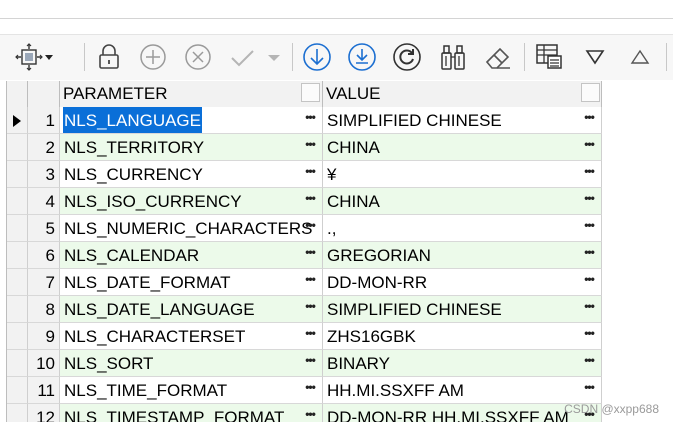 The image size is (673, 422). Describe the element at coordinates (44, 336) in the screenshot. I see `row-number: 9` at that location.